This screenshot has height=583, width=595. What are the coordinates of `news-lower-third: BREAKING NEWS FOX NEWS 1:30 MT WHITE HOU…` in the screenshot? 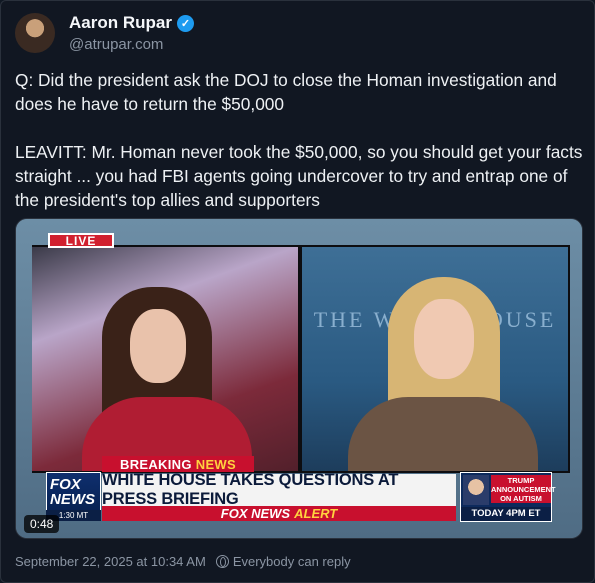 It's located at (299, 497).